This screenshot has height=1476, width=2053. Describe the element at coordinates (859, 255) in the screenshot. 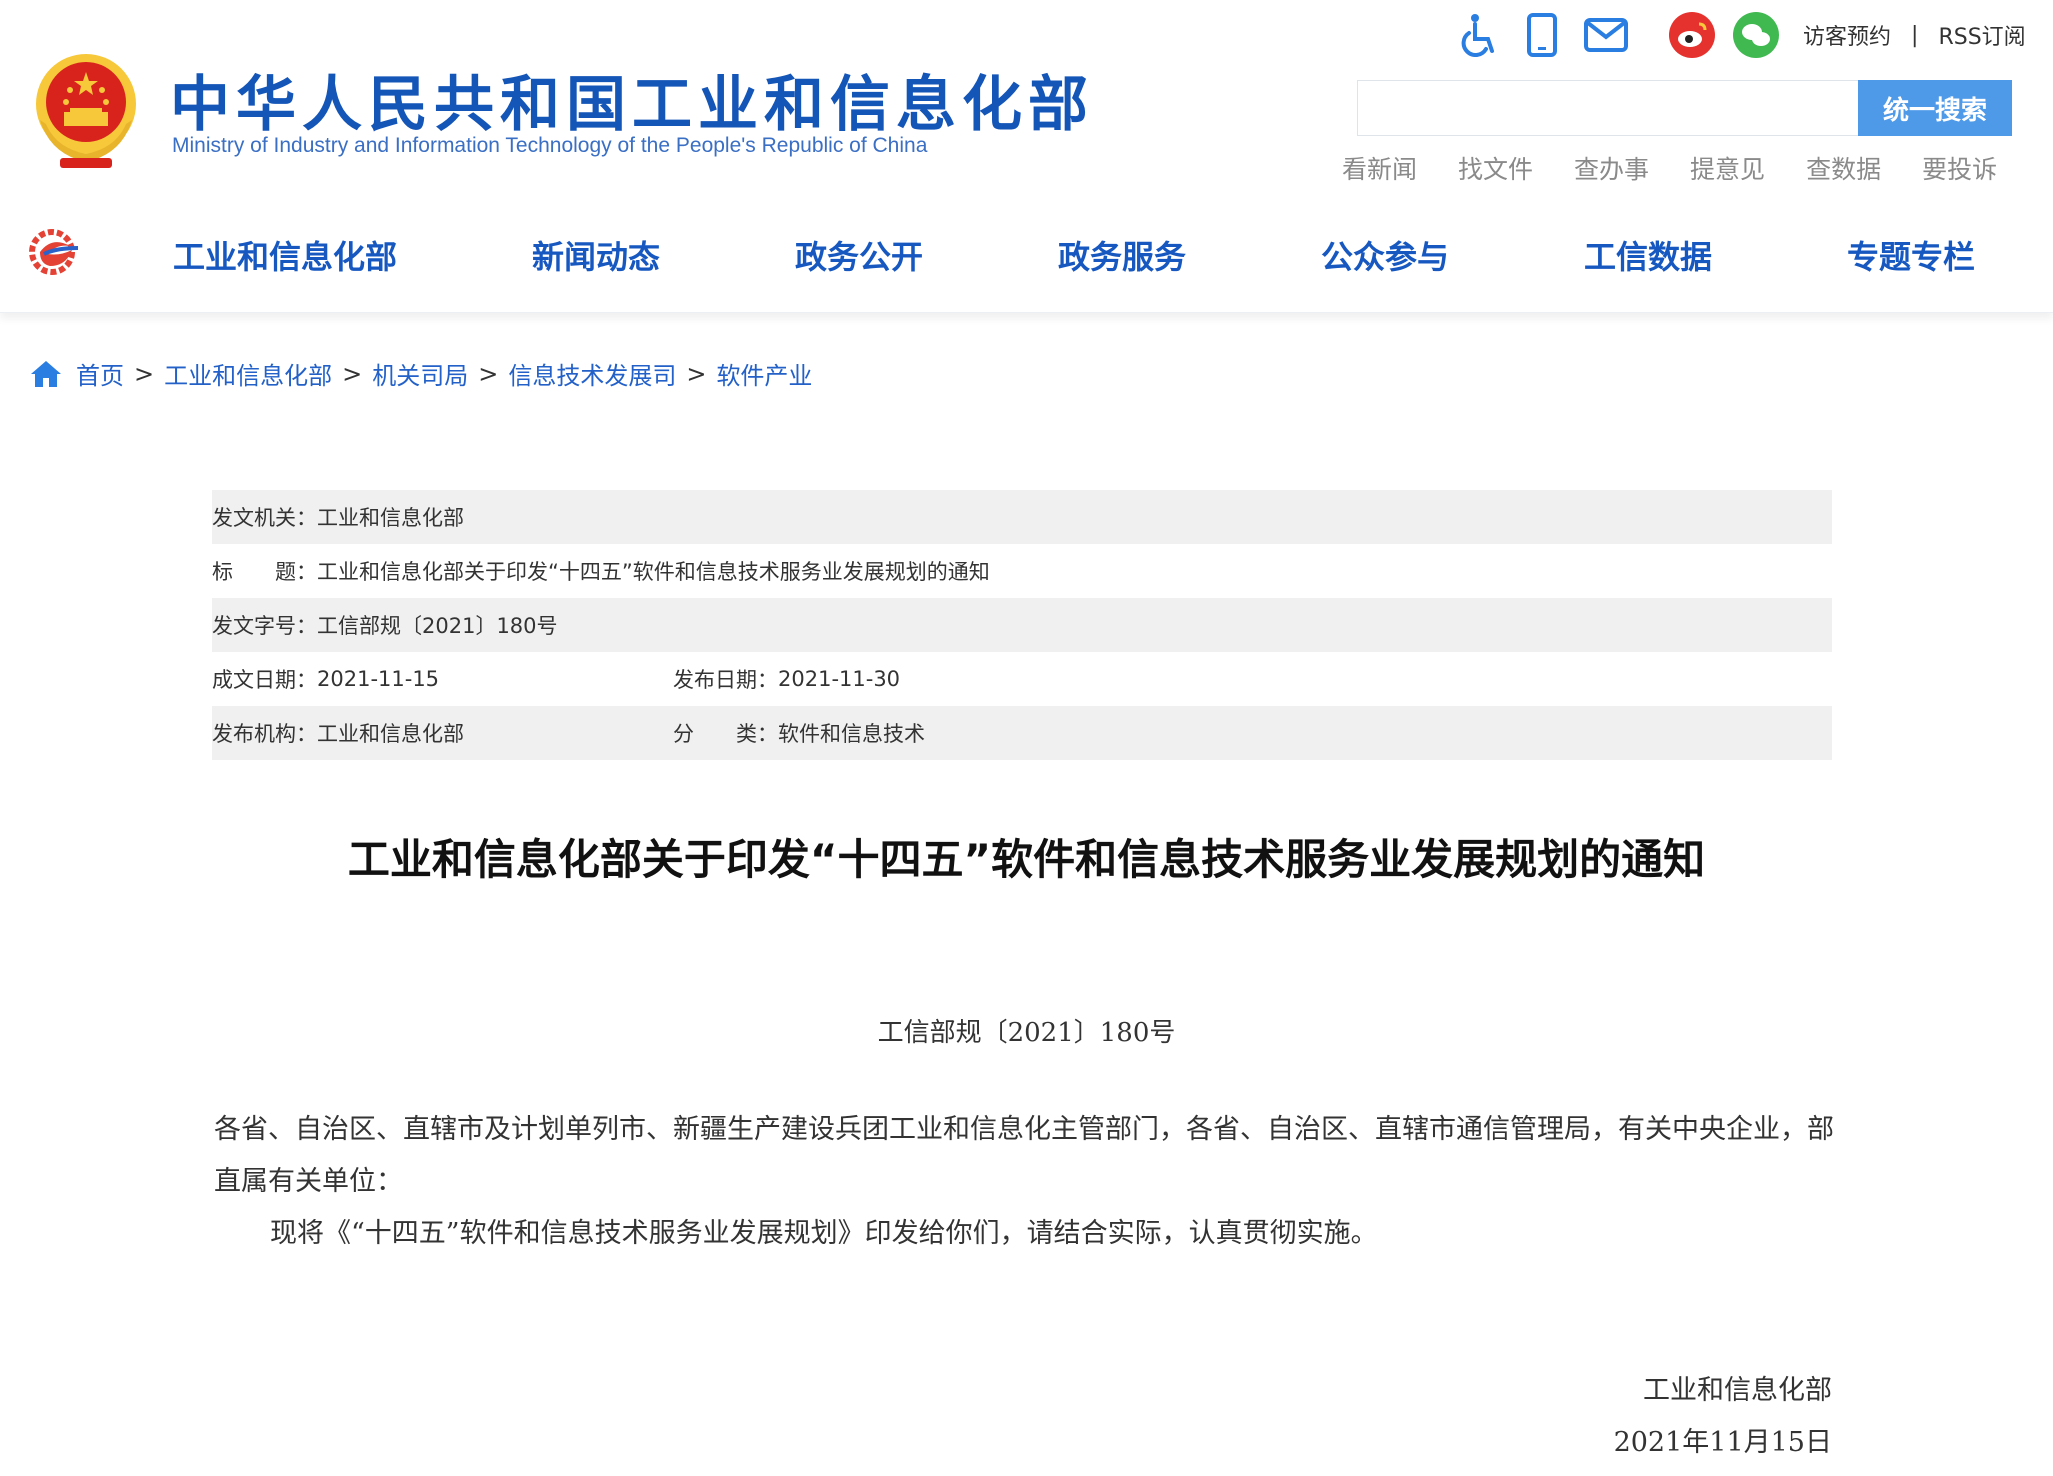

I see `nav-item-government-affairs: 政务公开` at that location.